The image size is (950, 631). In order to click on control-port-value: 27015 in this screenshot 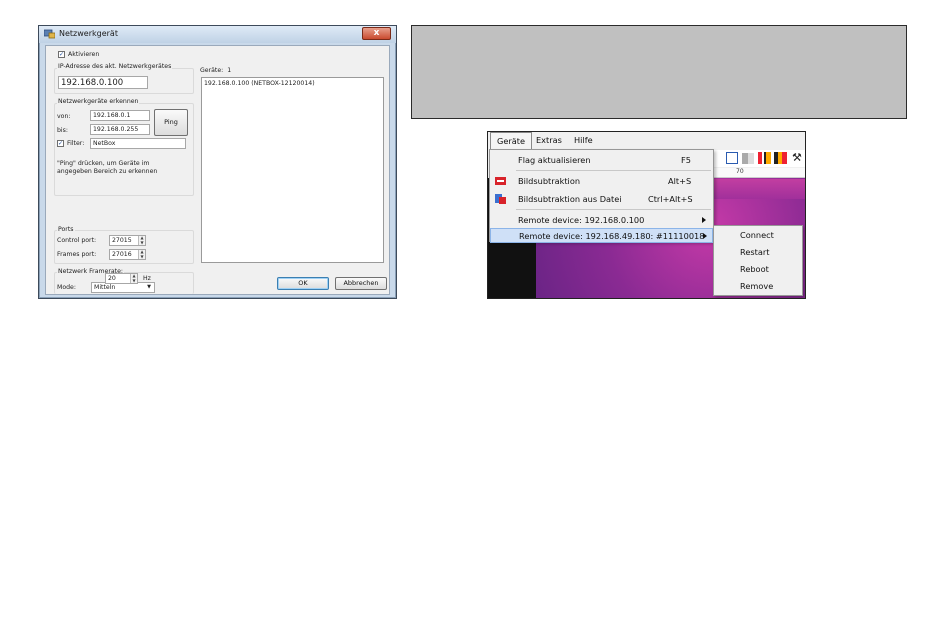, I will do `click(122, 240)`.